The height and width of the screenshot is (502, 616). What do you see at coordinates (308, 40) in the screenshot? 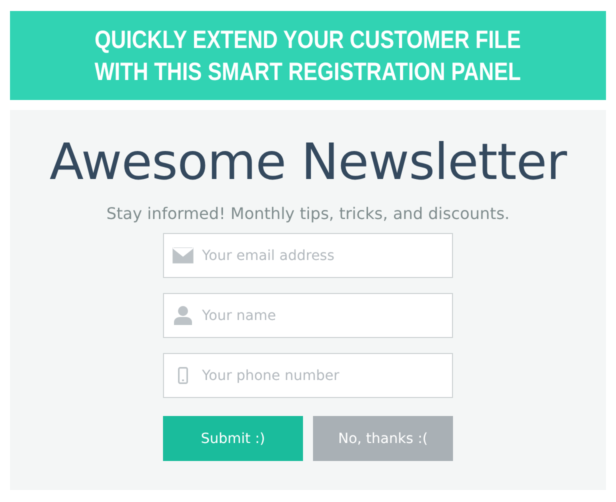
I see `headline-text: QUICKLY EXTEND YOUR CUSTOMER FILE` at bounding box center [308, 40].